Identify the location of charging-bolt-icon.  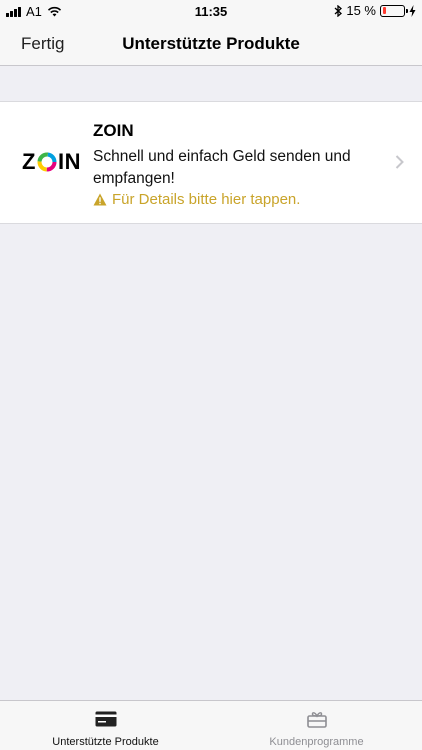
(412, 10).